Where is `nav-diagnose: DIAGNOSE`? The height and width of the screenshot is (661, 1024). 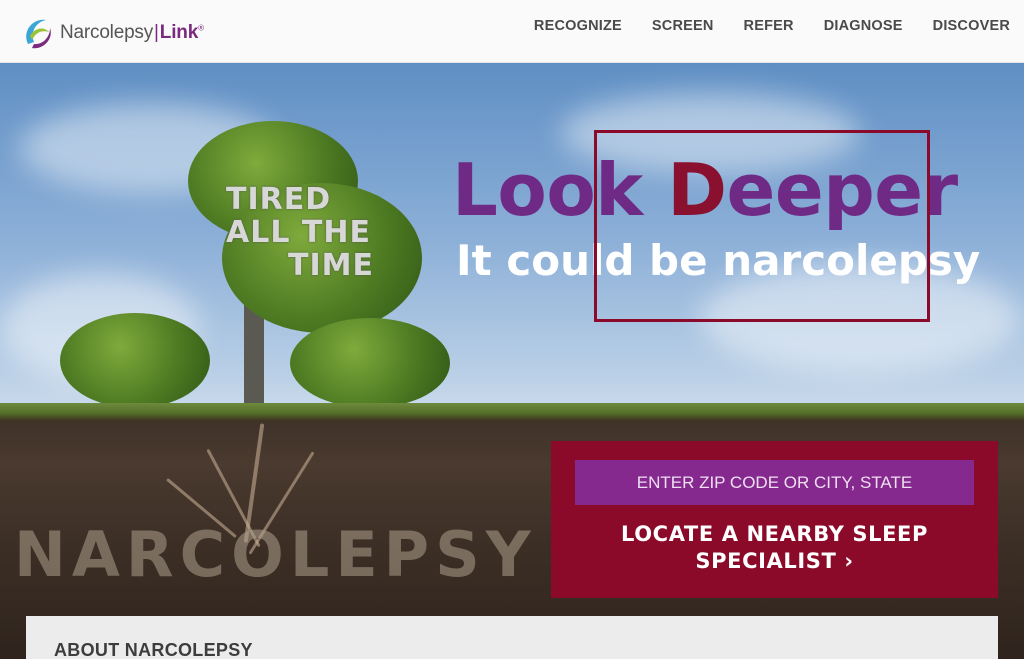 nav-diagnose: DIAGNOSE is located at coordinates (863, 26).